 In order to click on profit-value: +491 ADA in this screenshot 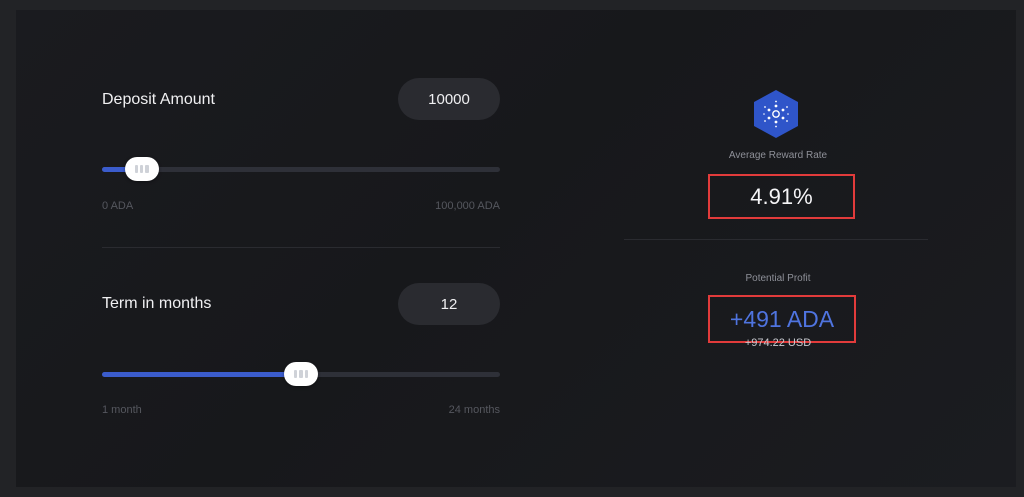, I will do `click(782, 319)`.